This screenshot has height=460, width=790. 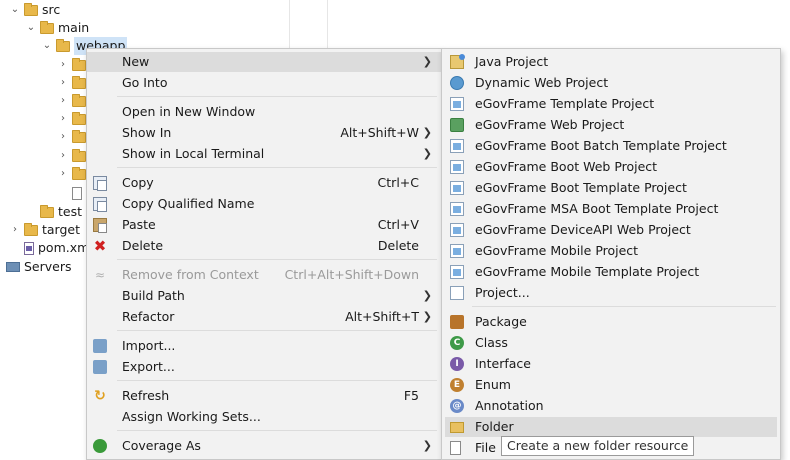 What do you see at coordinates (611, 209) in the screenshot?
I see `submenu-item-egov-msa-boot-template-project: eGovFrame MSA Boot Template Project` at bounding box center [611, 209].